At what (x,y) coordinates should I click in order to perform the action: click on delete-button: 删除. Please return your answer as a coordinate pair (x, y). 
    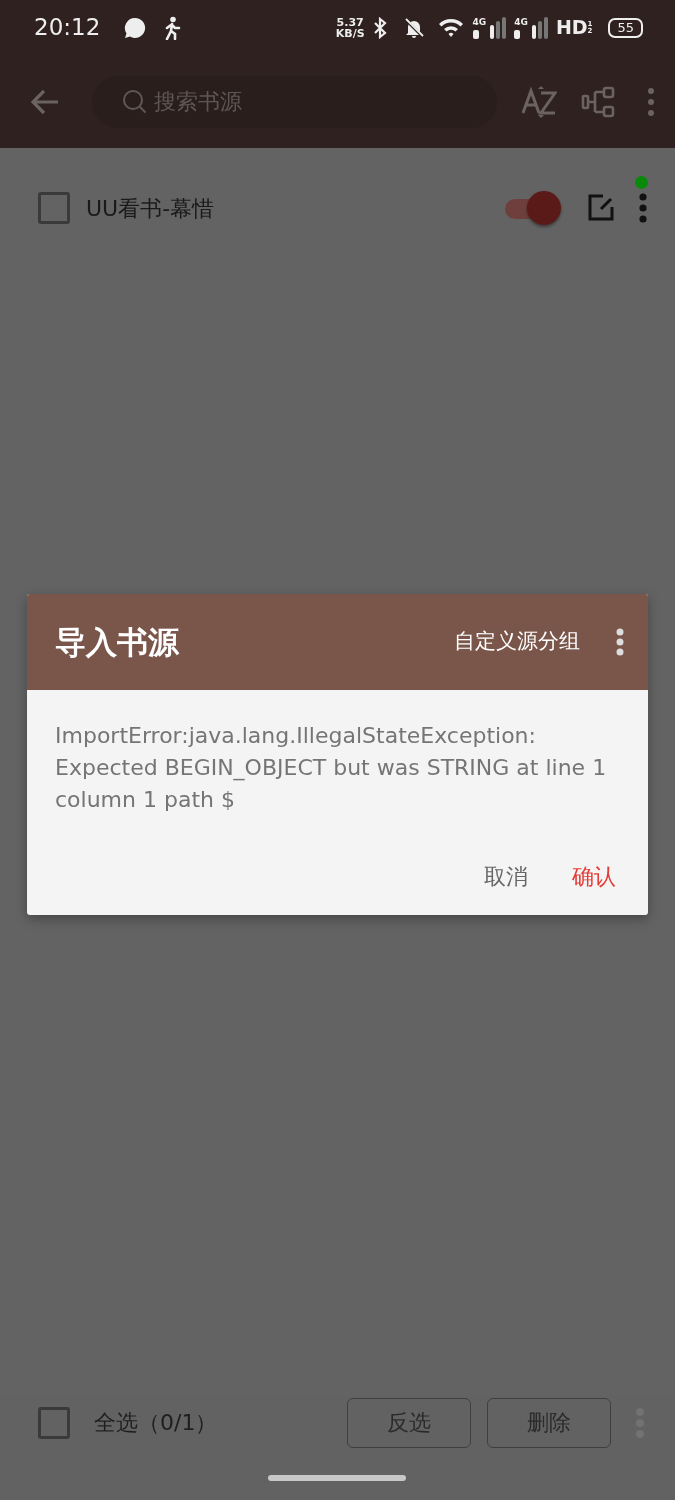
    Looking at the image, I should click on (549, 1422).